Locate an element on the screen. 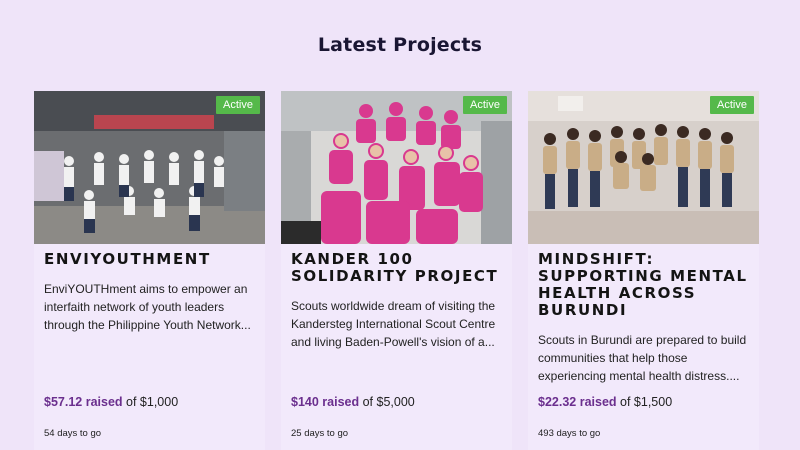 The image size is (800, 450). funding-progress: $140 raised of $5,000 is located at coordinates (353, 402).